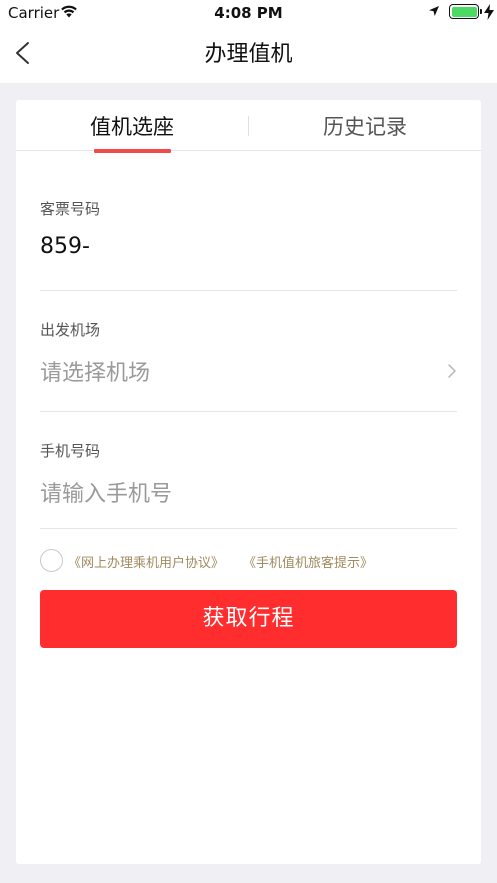 The height and width of the screenshot is (883, 497). I want to click on page-title: 办理值机, so click(248, 54).